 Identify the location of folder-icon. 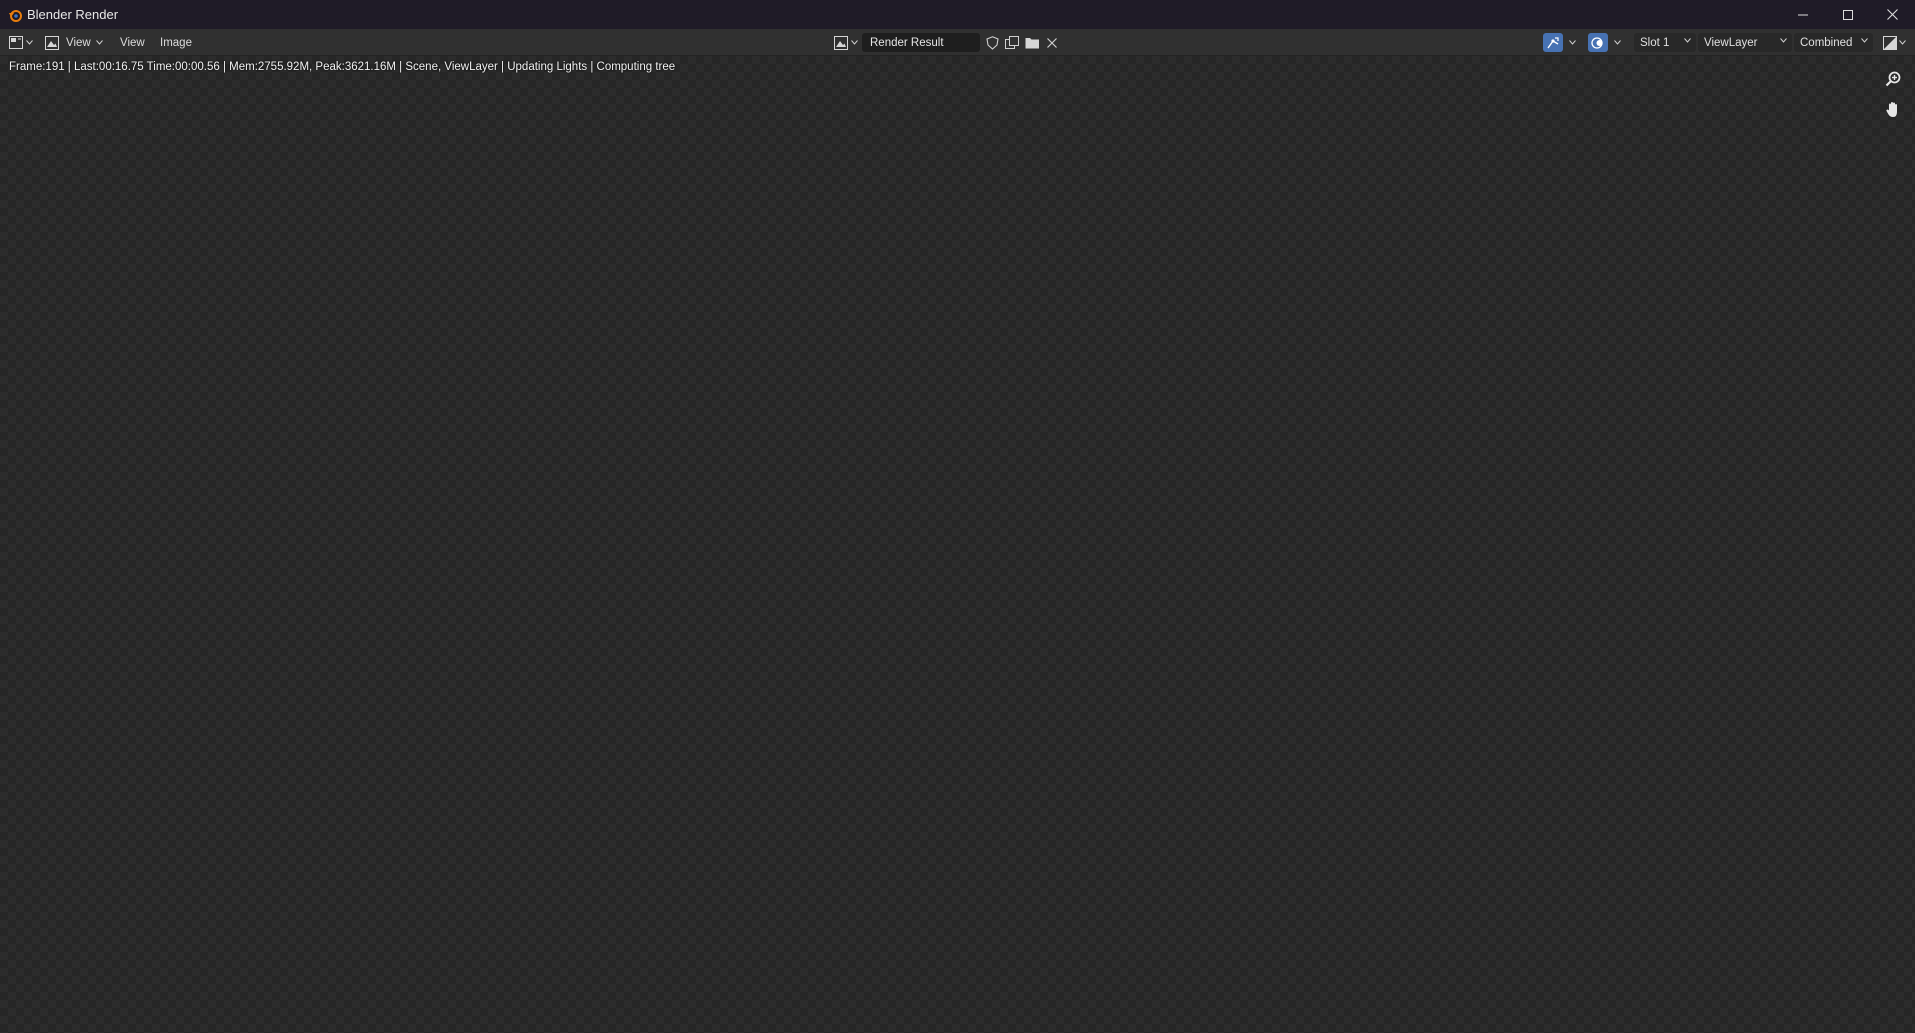
(1032, 43).